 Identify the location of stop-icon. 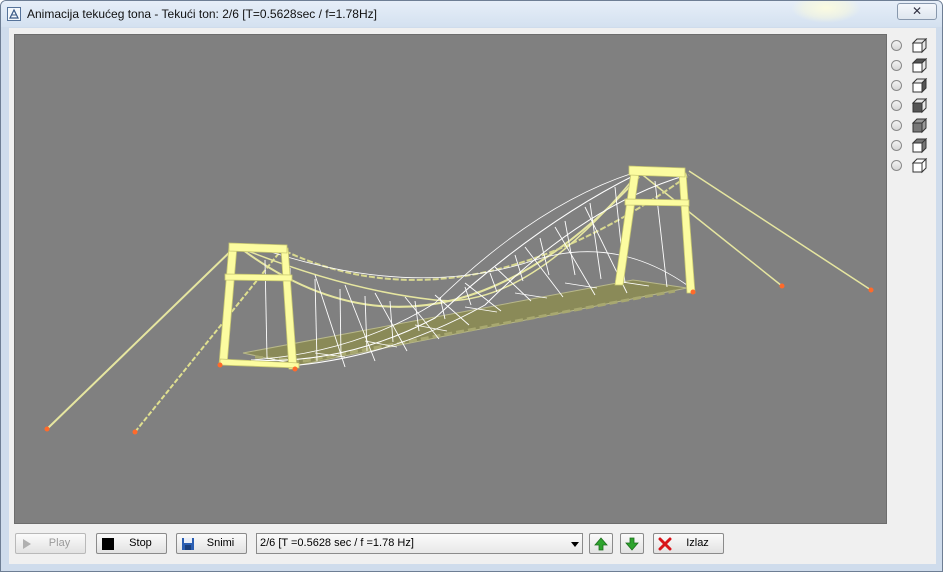
(108, 544).